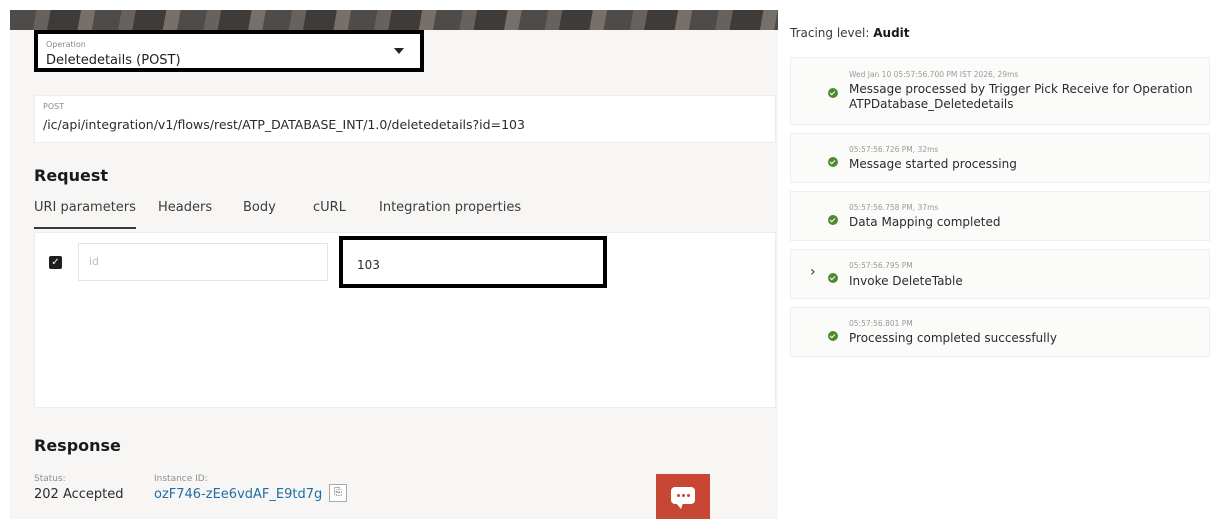 This screenshot has width=1210, height=519. I want to click on request-heading: Request, so click(71, 175).